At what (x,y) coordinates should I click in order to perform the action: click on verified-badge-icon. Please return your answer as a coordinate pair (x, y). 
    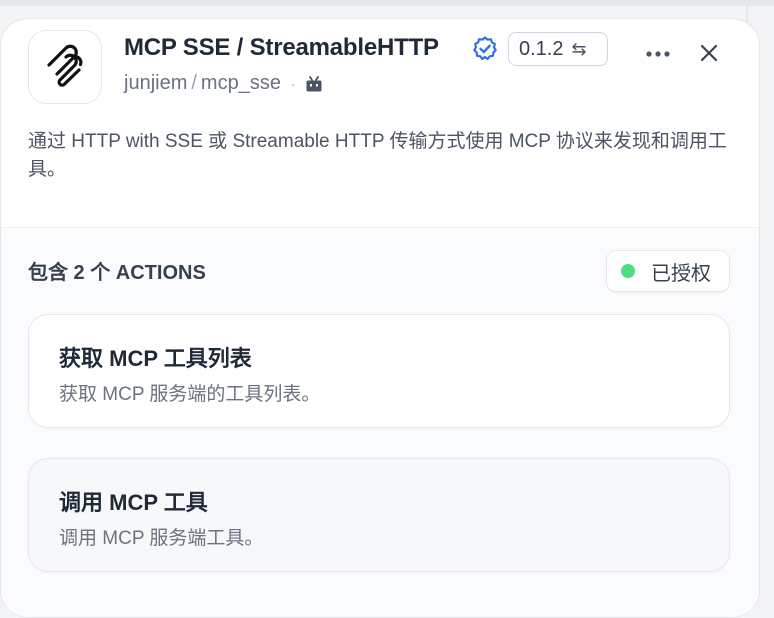
    Looking at the image, I should click on (485, 48).